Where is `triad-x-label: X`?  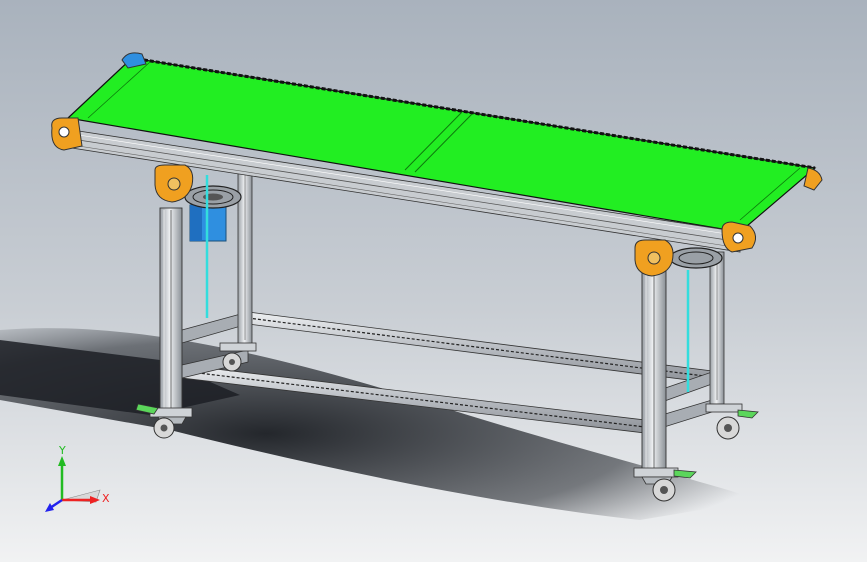
triad-x-label: X is located at coordinates (106, 498).